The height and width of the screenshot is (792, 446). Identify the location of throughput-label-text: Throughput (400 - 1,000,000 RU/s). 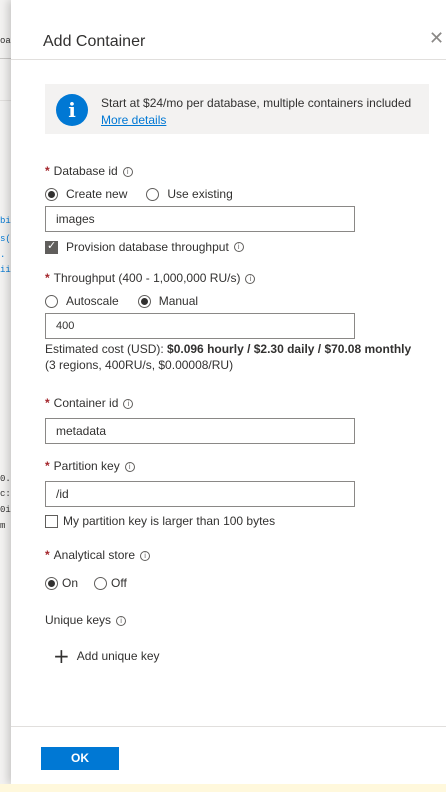
(147, 278).